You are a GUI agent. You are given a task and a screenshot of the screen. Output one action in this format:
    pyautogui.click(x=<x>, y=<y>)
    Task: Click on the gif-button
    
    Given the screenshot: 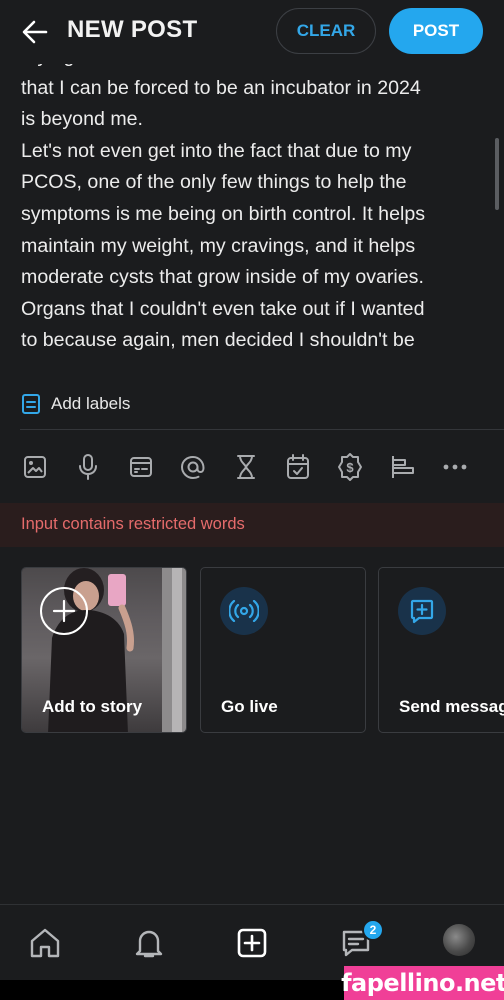 What is the action you would take?
    pyautogui.click(x=141, y=467)
    